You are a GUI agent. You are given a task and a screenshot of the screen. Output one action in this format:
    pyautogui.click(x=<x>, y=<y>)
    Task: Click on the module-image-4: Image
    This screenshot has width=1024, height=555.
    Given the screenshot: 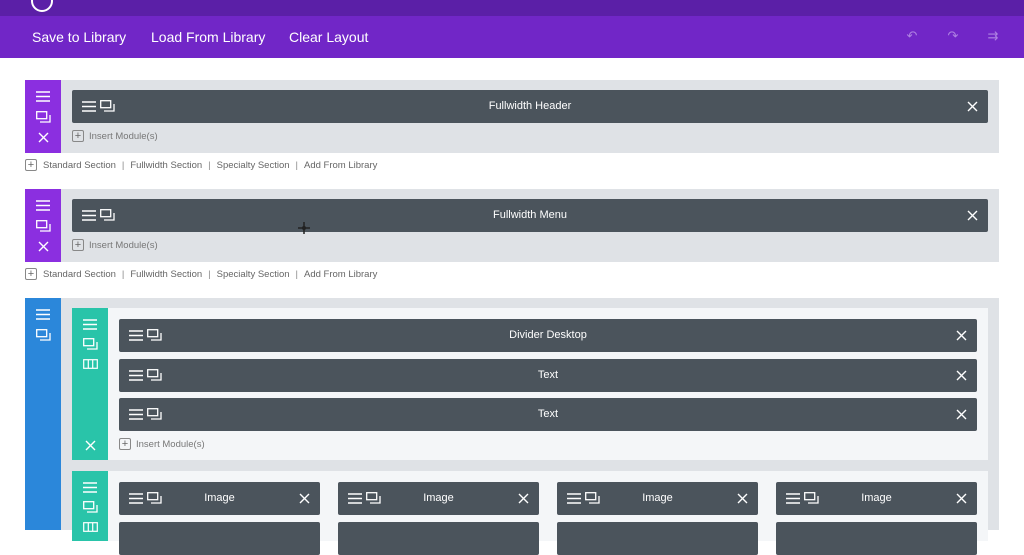 What is the action you would take?
    pyautogui.click(x=876, y=498)
    